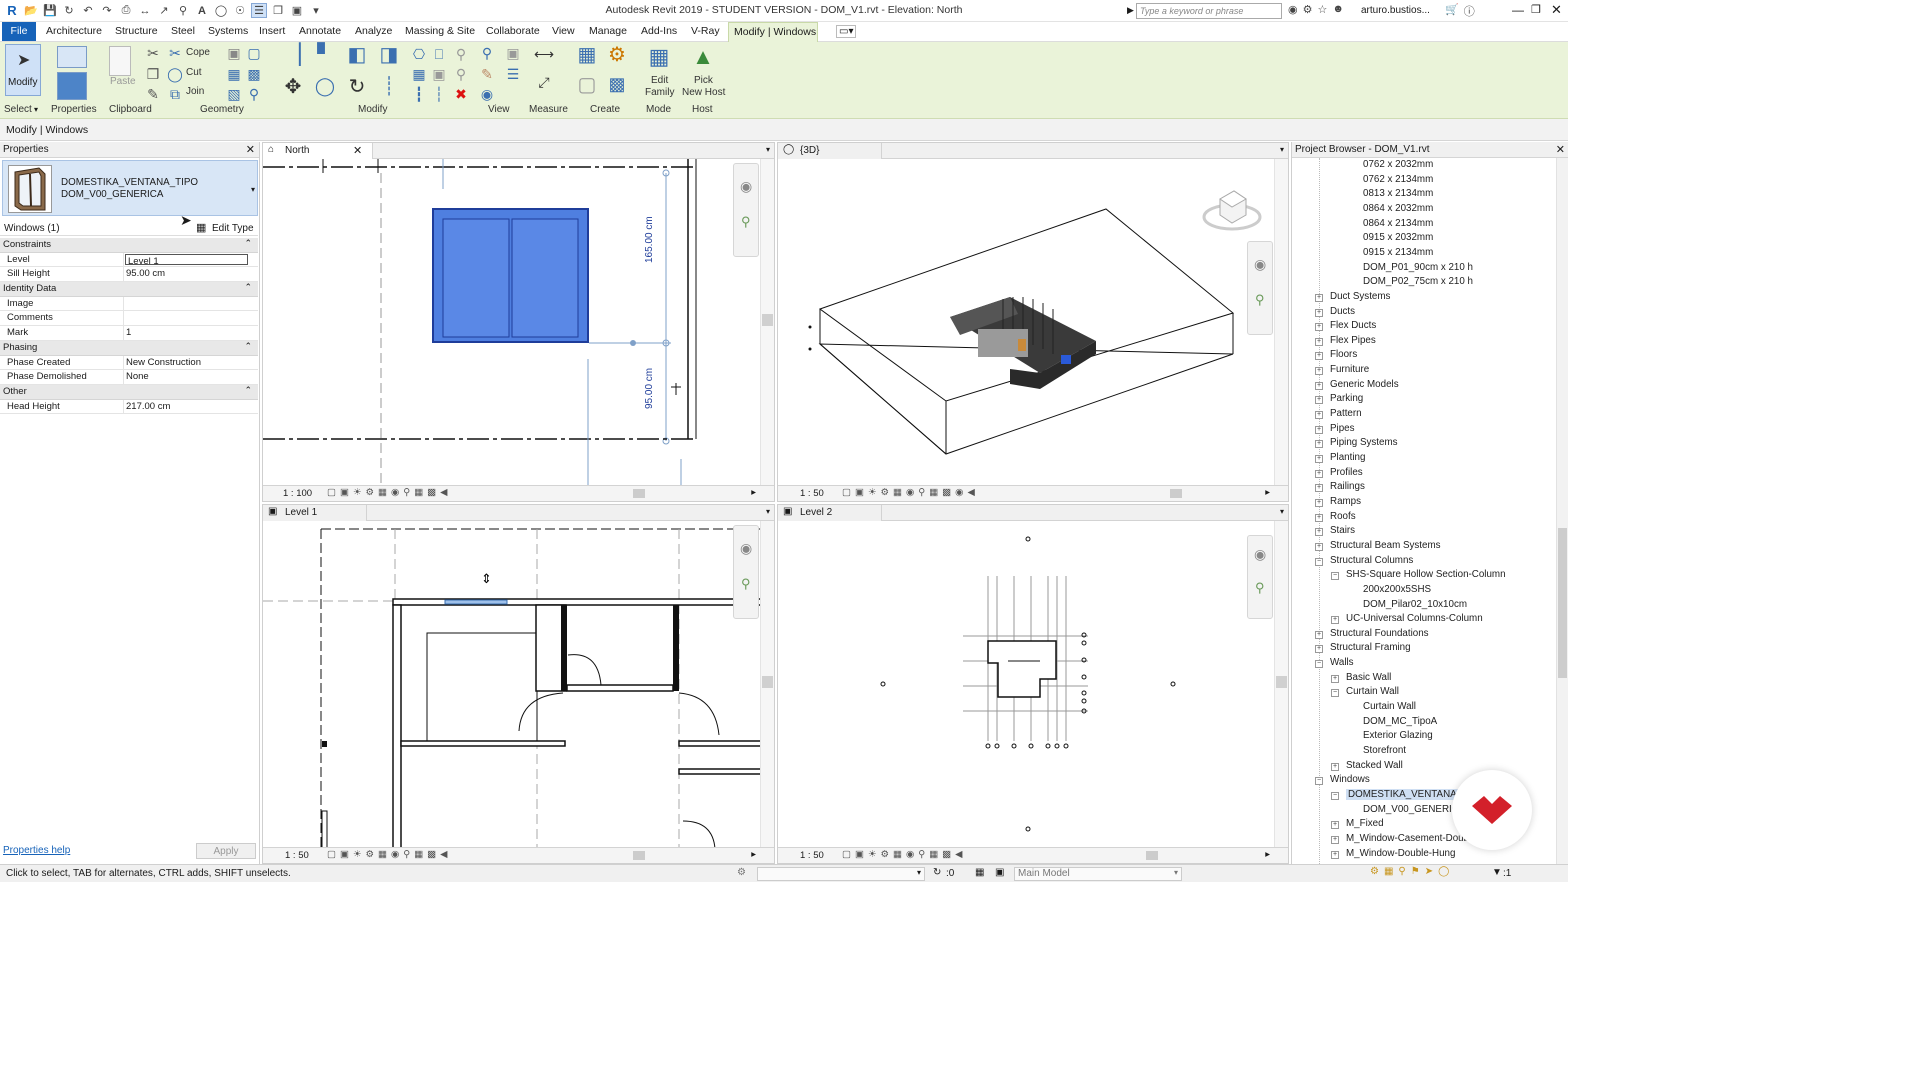 The height and width of the screenshot is (1080, 1920). Describe the element at coordinates (659, 31) in the screenshot. I see `tab-add-ins: Add-Ins` at that location.